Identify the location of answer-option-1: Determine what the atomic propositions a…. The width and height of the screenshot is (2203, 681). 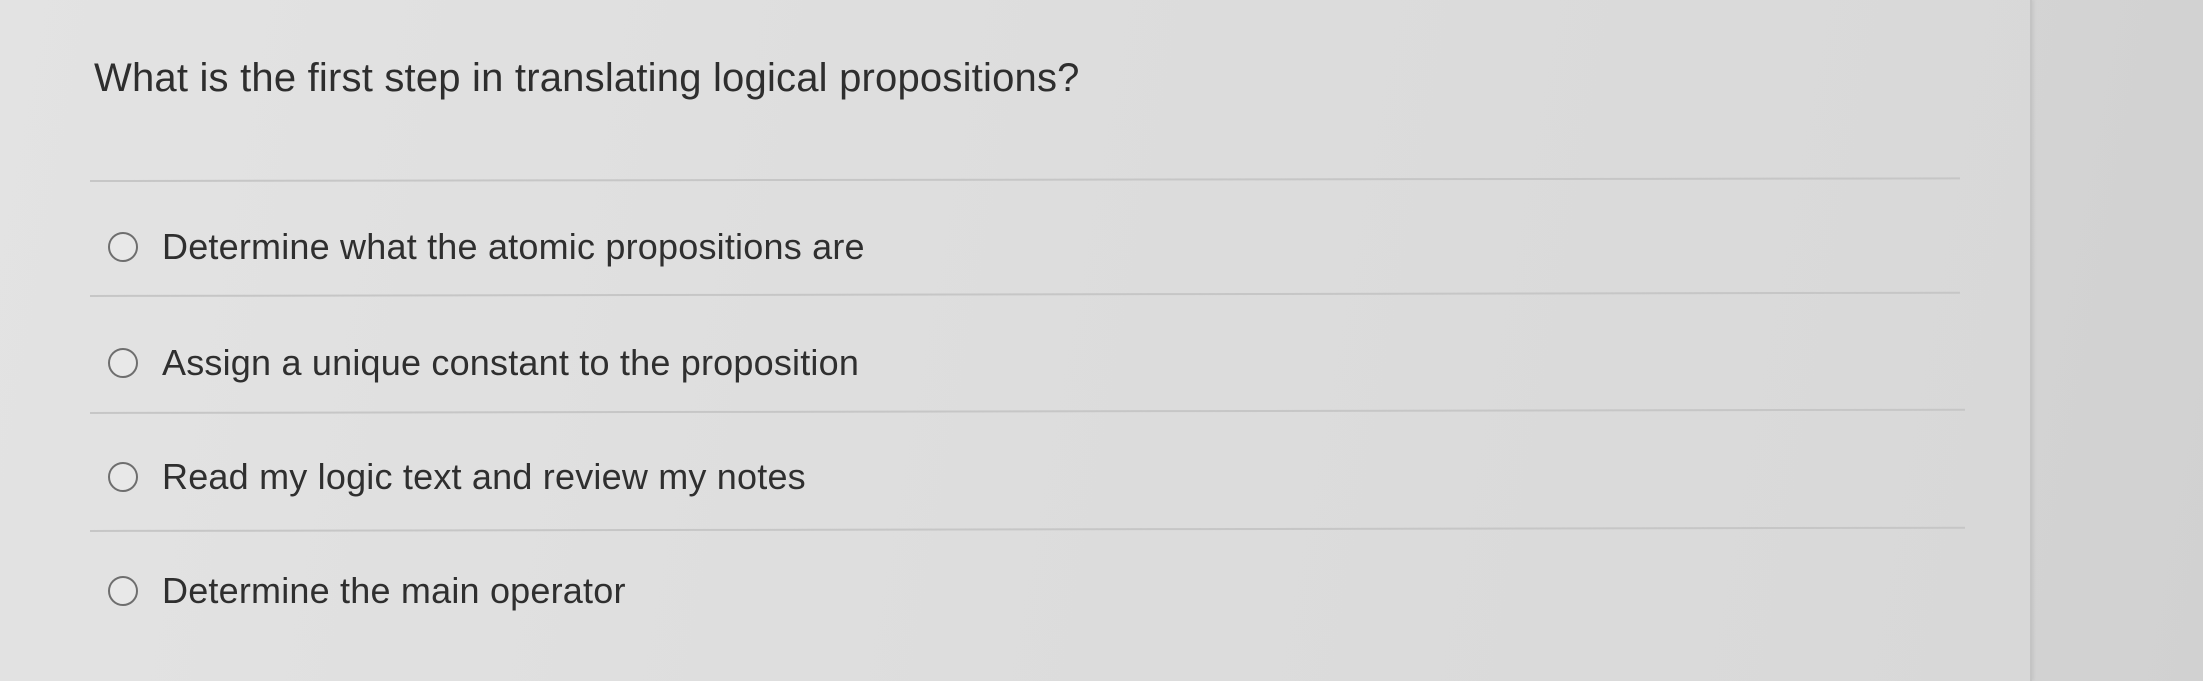
(486, 247).